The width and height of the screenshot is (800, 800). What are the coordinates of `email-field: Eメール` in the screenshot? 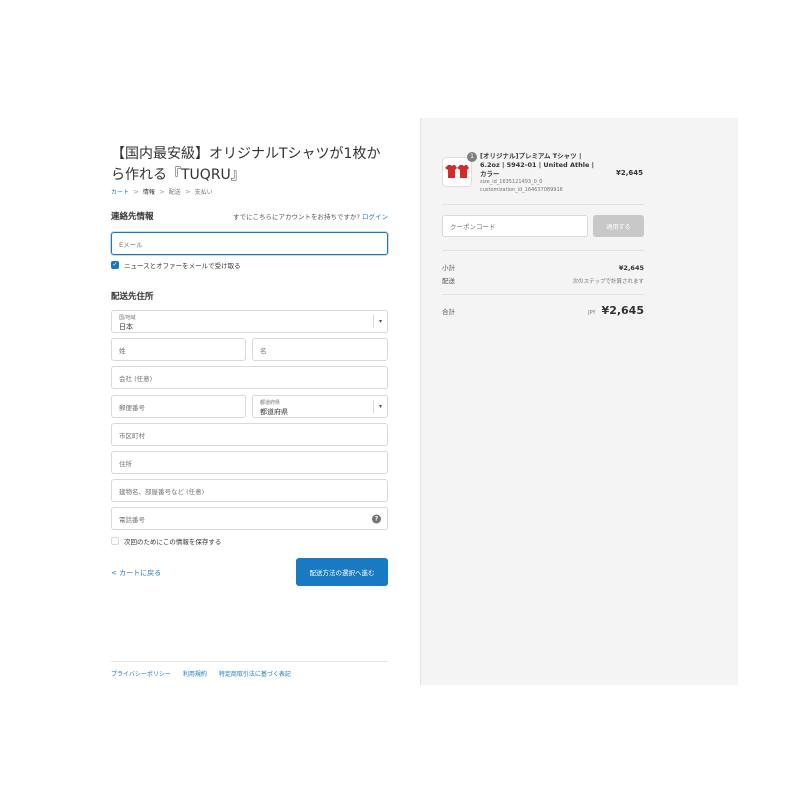 It's located at (249, 243).